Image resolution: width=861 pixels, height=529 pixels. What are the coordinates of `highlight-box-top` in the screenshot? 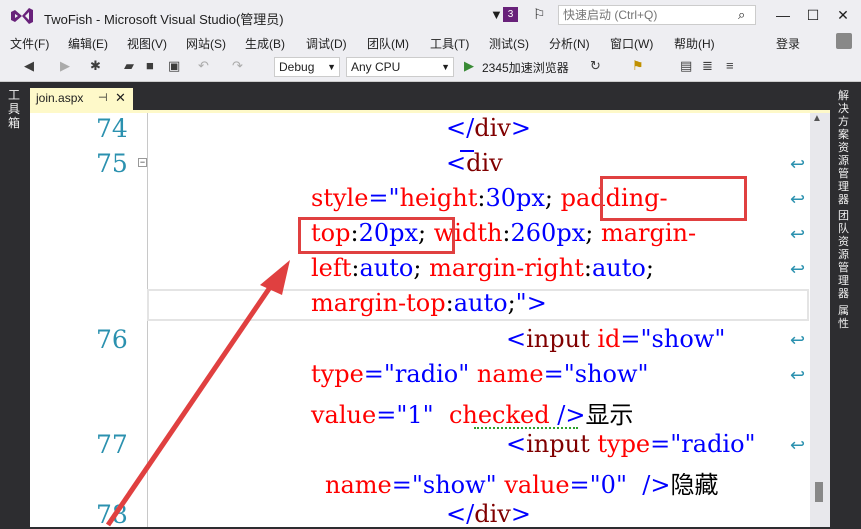 It's located at (376, 235).